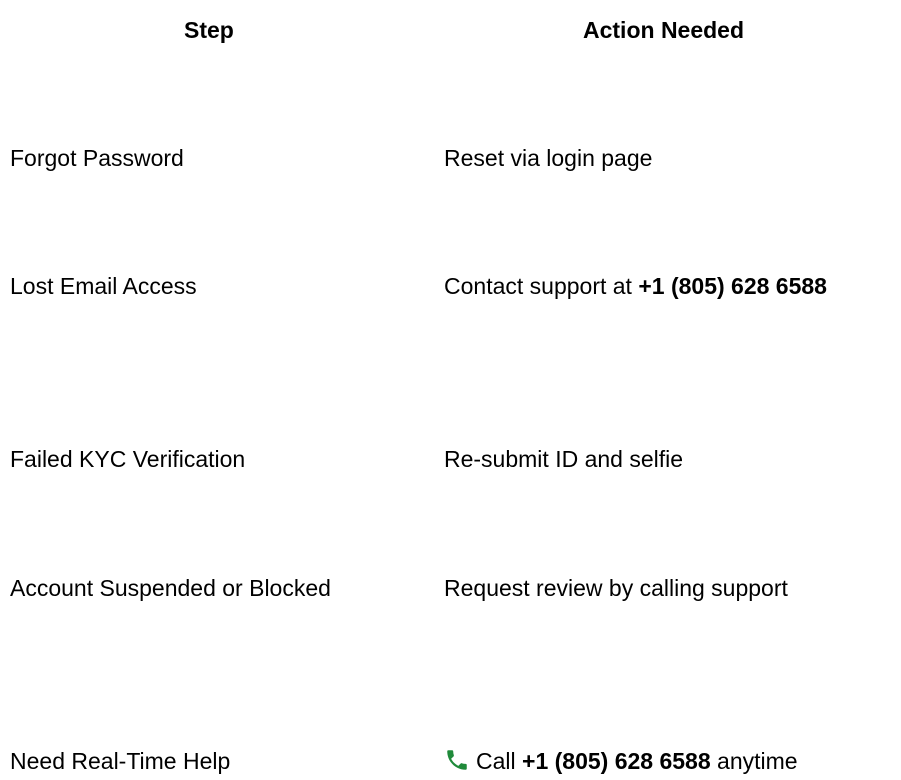  What do you see at coordinates (209, 30) in the screenshot?
I see `column-header-step: Step` at bounding box center [209, 30].